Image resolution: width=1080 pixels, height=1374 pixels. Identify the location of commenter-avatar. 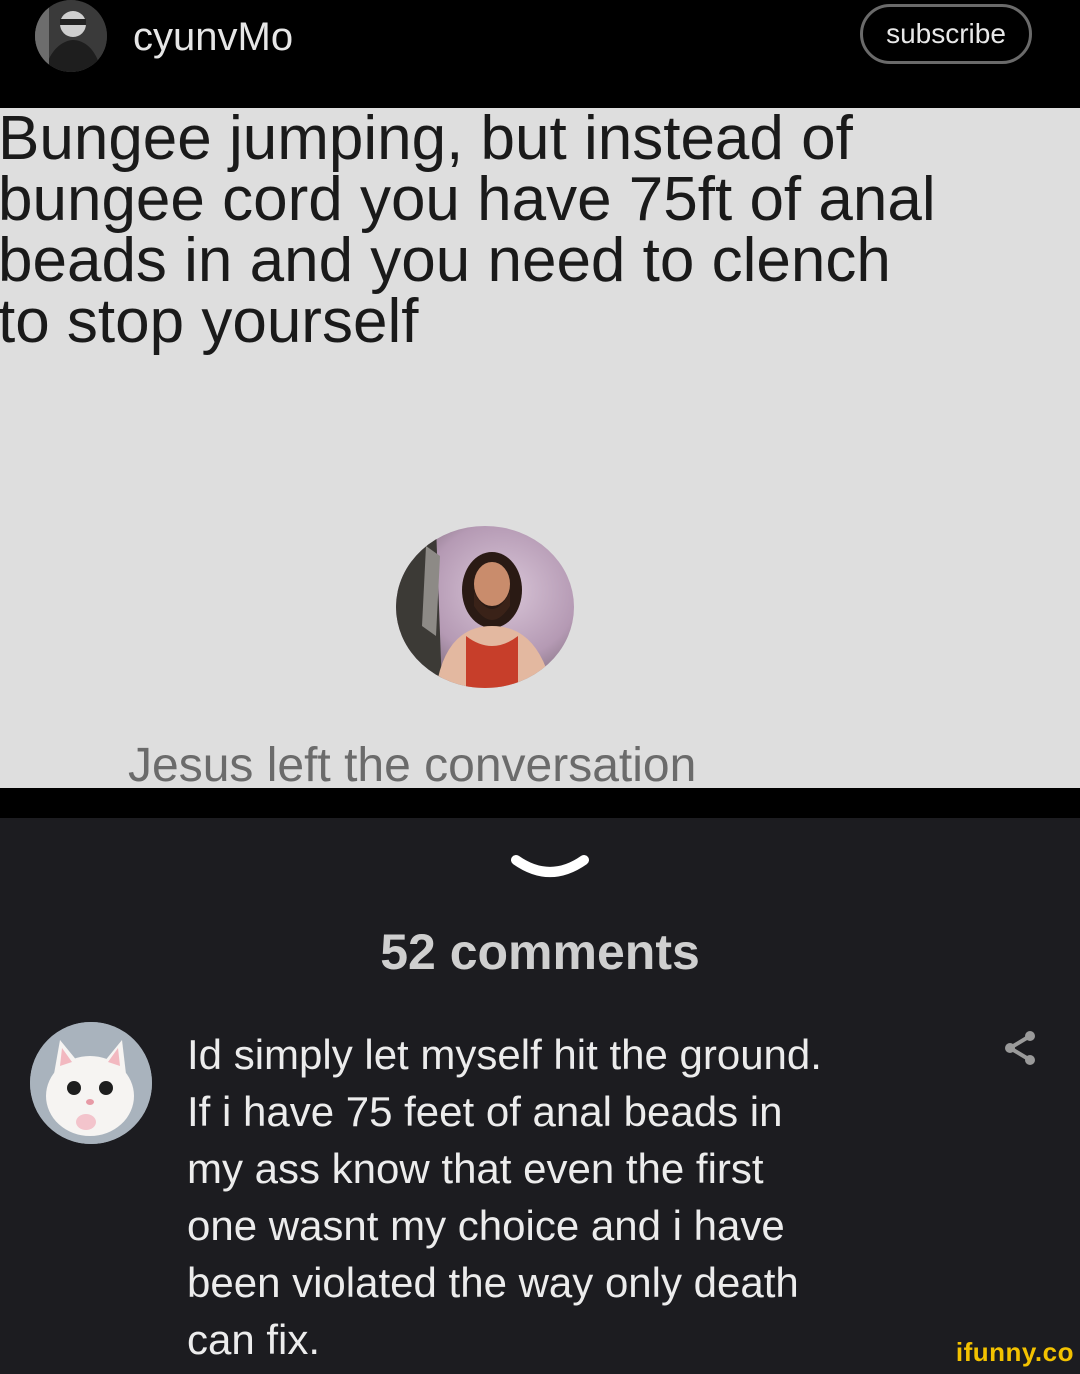
(91, 1083).